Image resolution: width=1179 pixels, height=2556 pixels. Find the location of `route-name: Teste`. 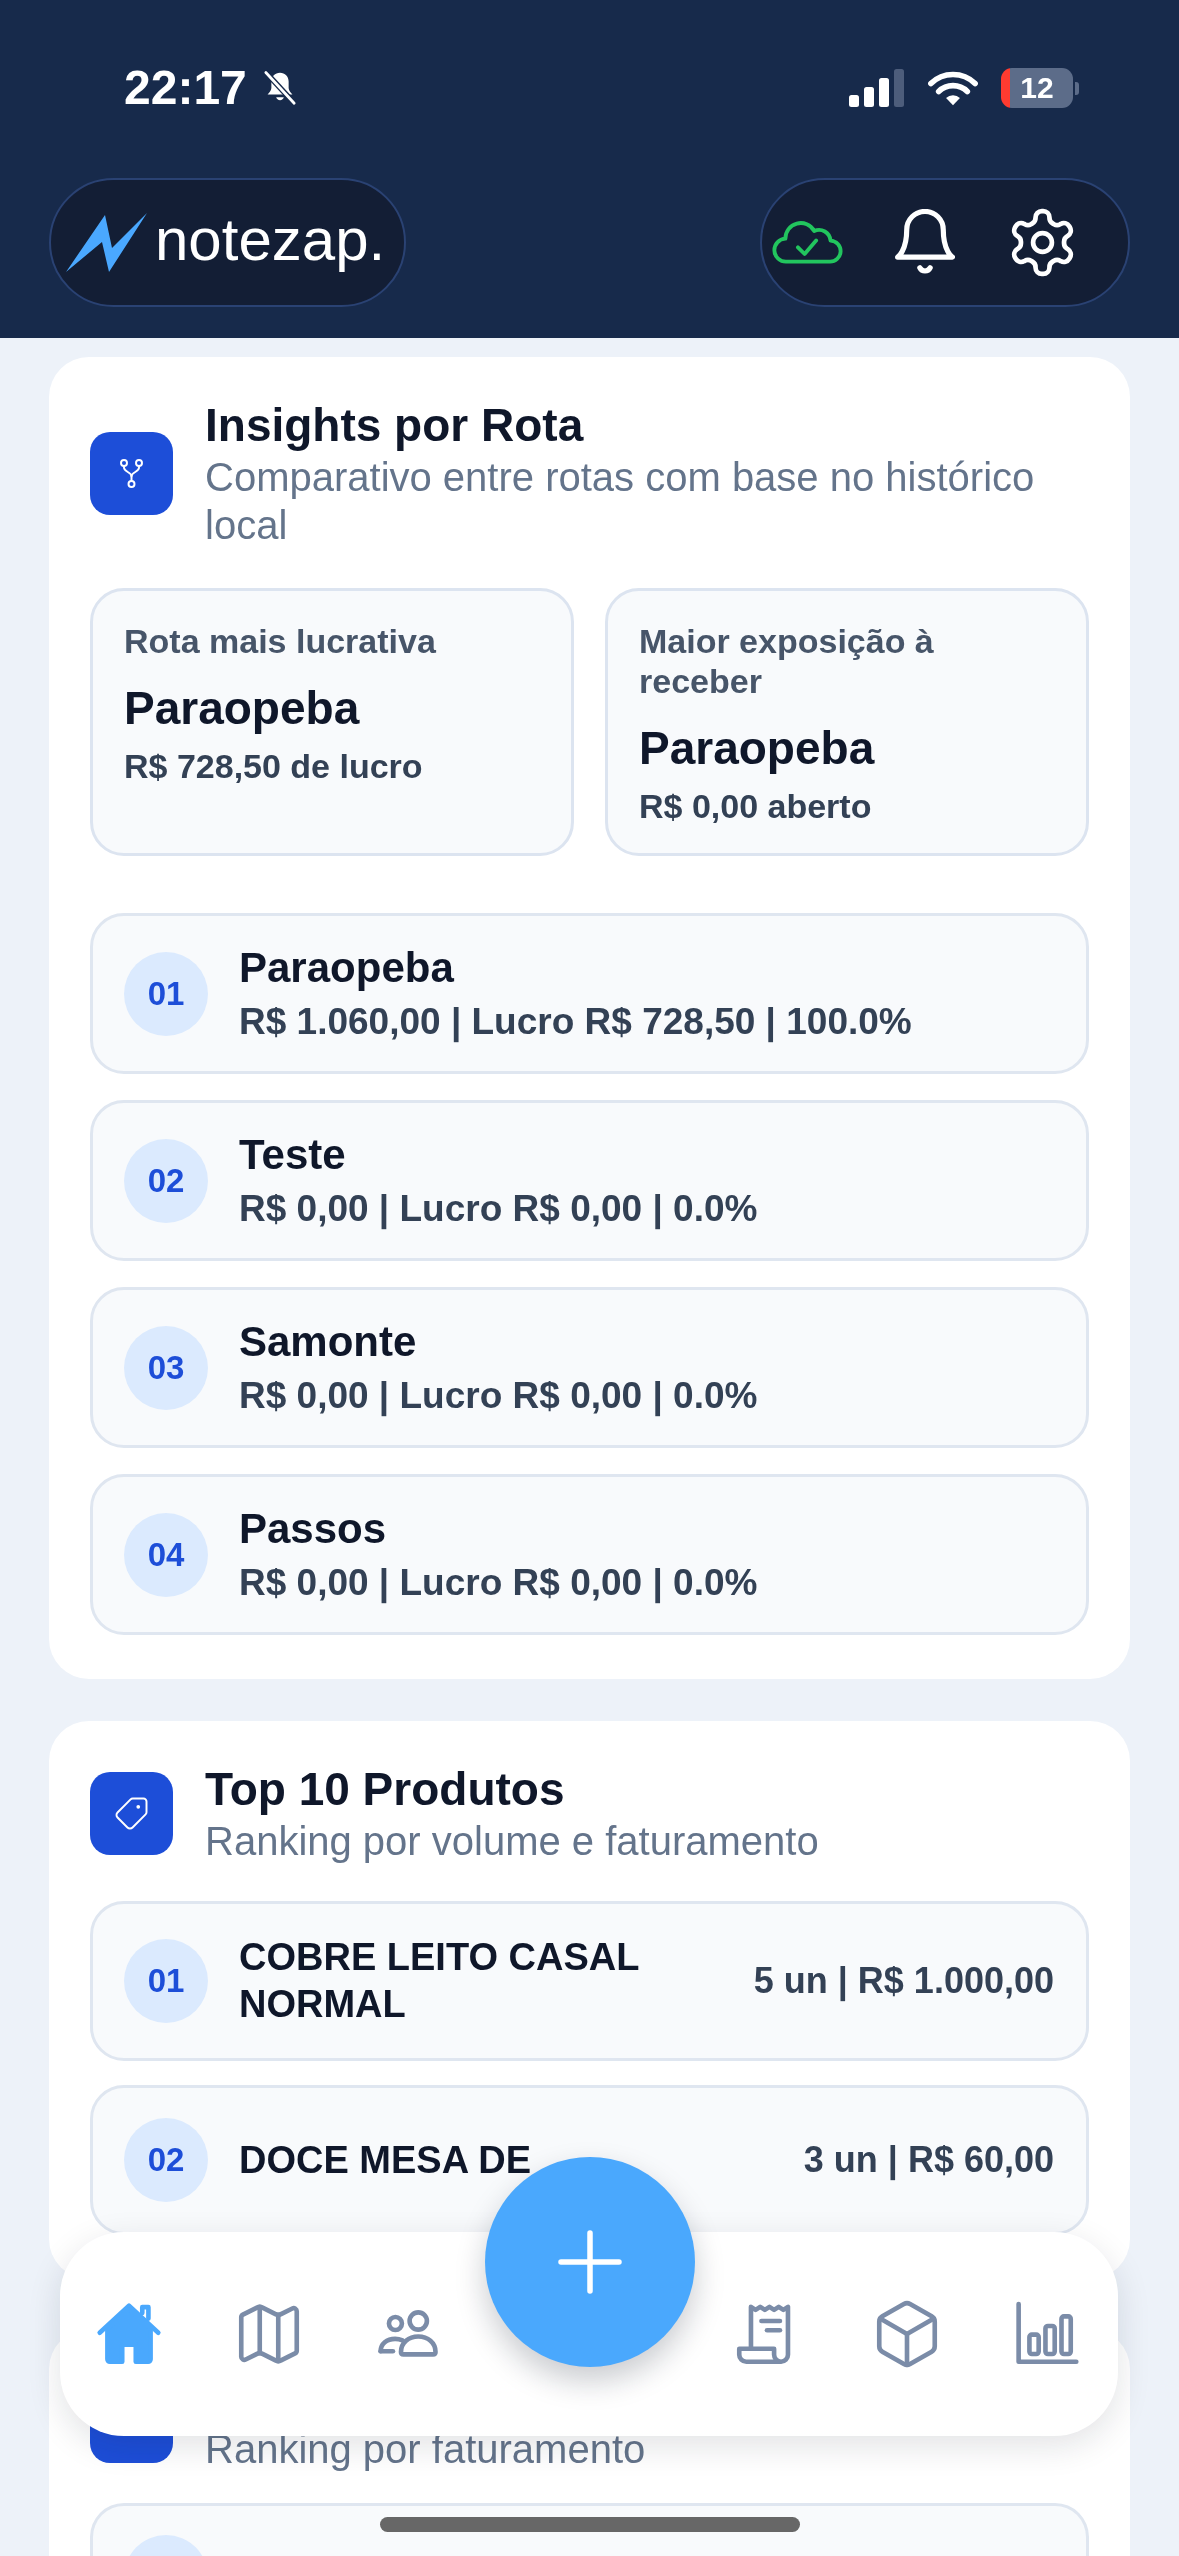

route-name: Teste is located at coordinates (293, 1155).